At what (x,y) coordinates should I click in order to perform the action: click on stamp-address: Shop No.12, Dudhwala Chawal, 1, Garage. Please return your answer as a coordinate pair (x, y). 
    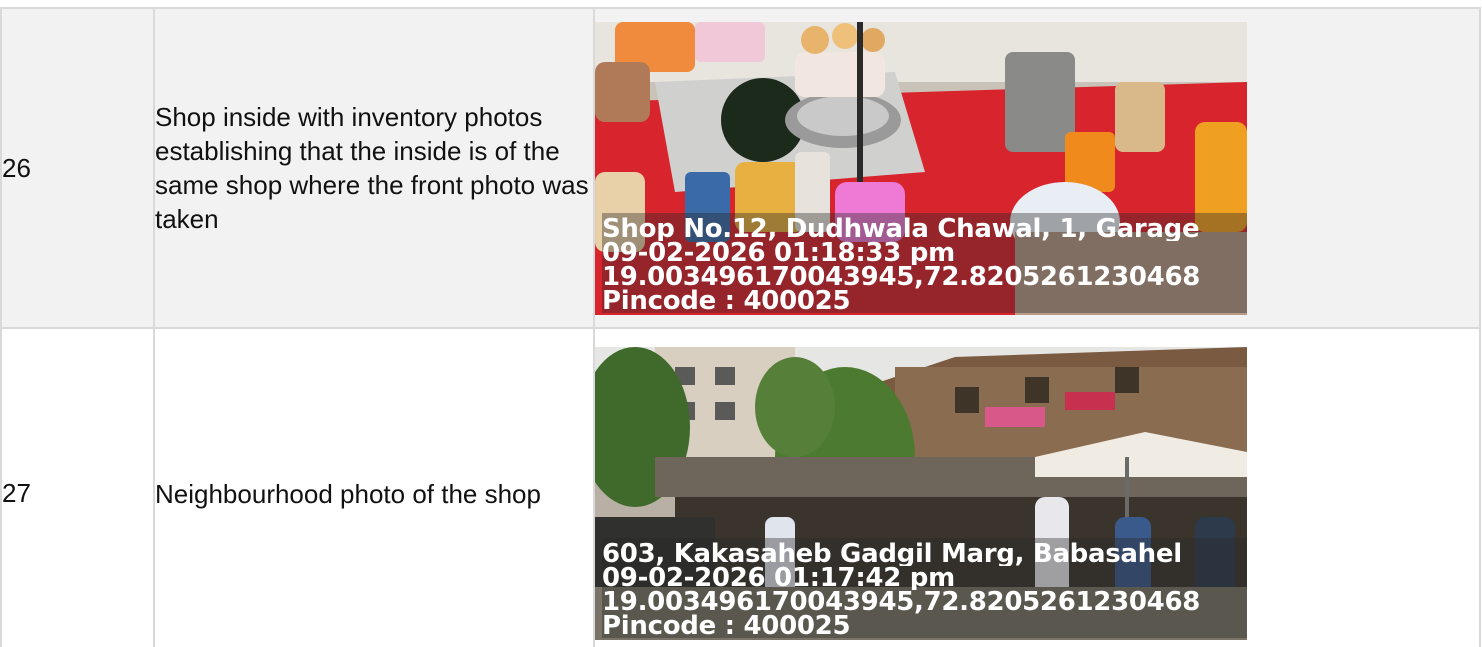
    Looking at the image, I should click on (901, 228).